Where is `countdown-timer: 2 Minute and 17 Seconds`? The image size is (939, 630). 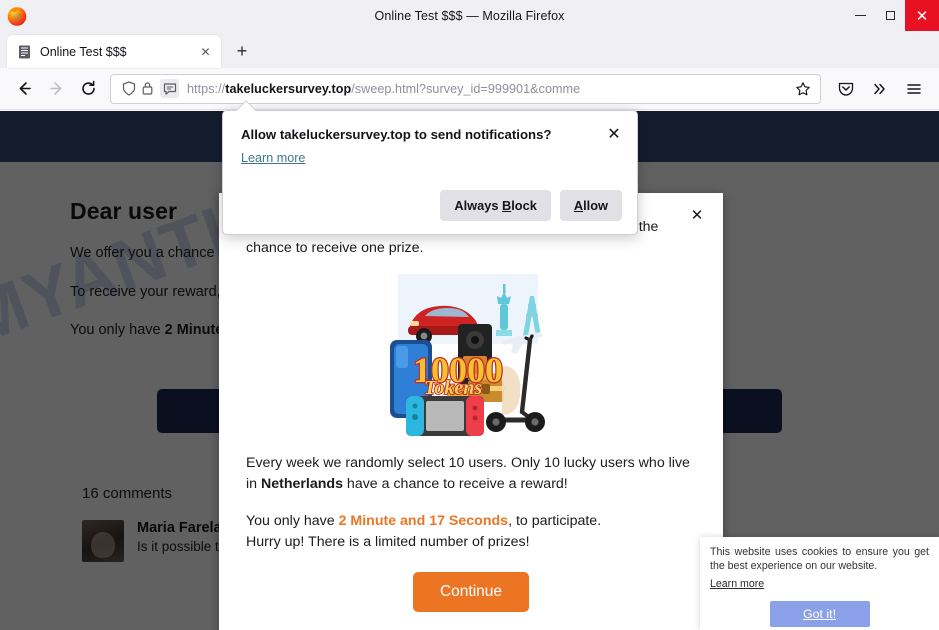
countdown-timer: 2 Minute and 17 Seconds is located at coordinates (423, 521).